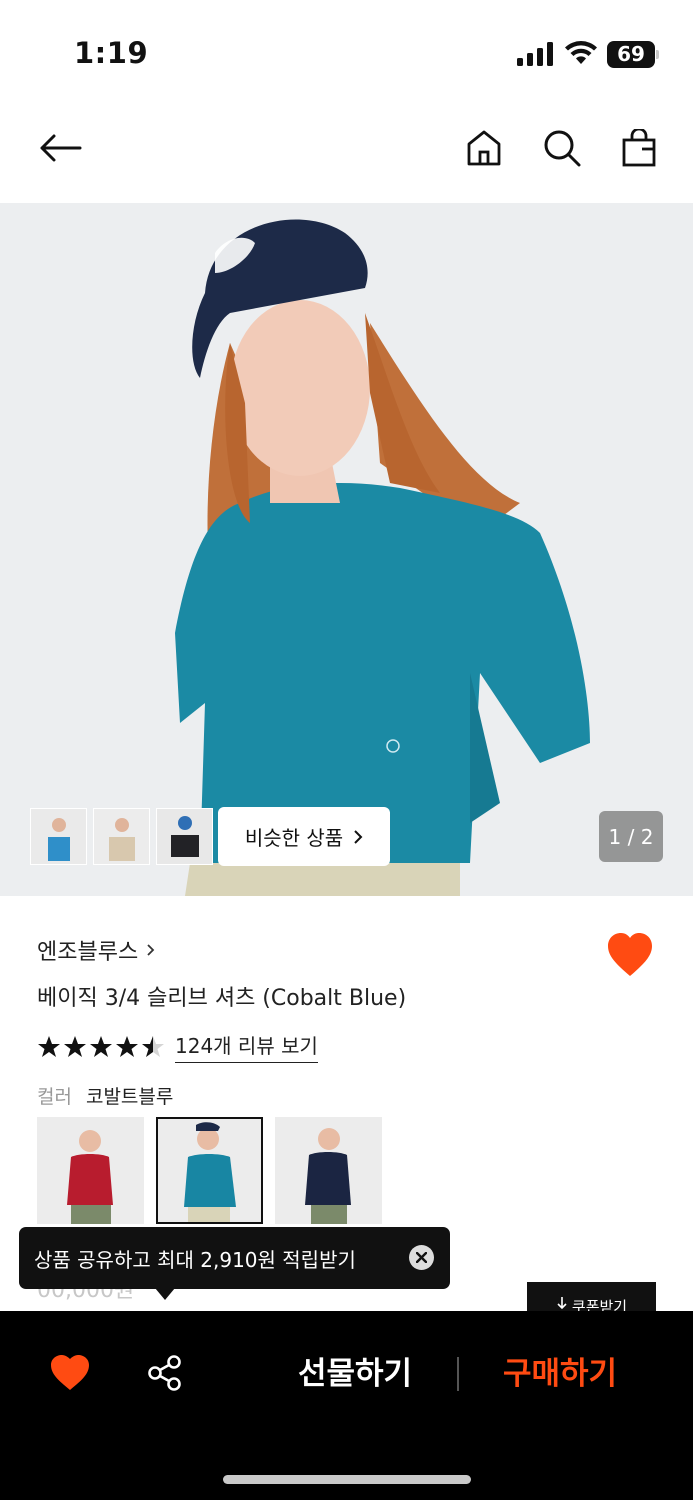 The height and width of the screenshot is (1500, 693). What do you see at coordinates (631, 836) in the screenshot?
I see `gallery-page-indicator: 1 / 2` at bounding box center [631, 836].